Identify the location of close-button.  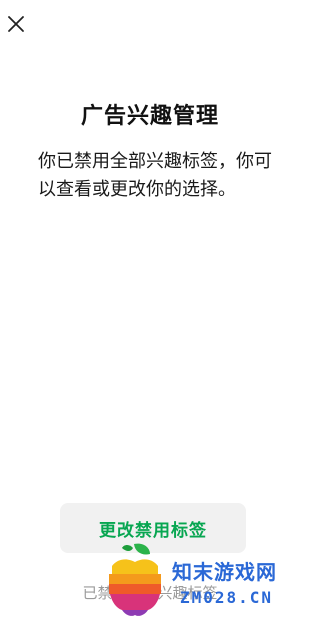
(16, 24).